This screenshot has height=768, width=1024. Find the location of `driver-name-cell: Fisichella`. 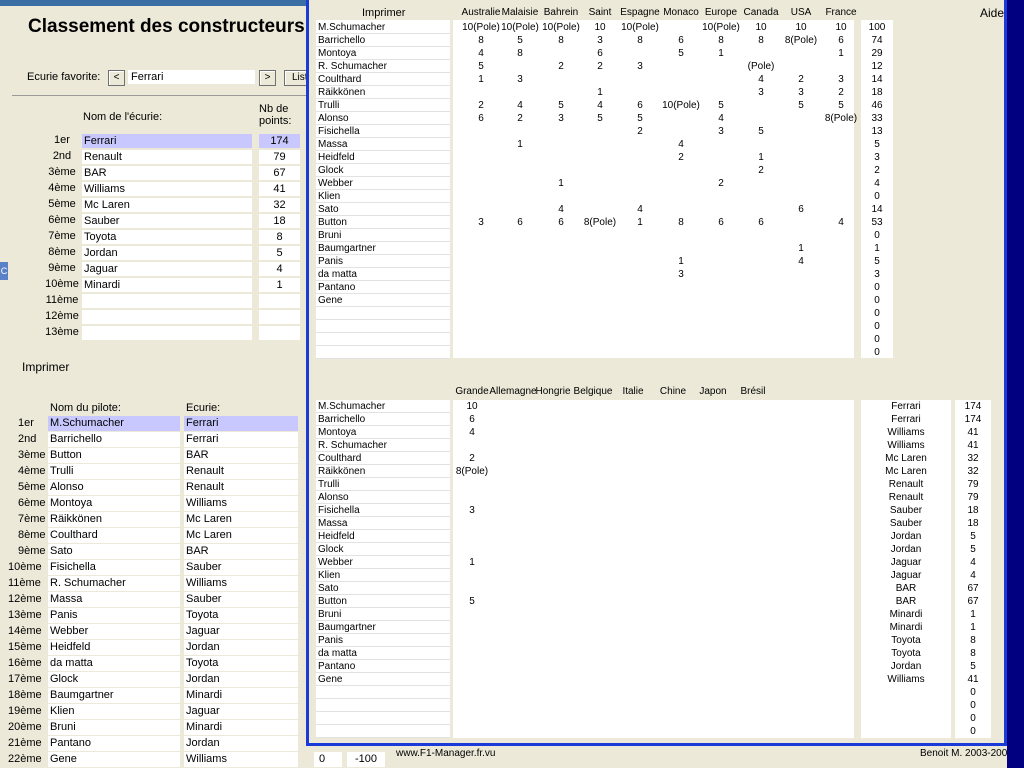

driver-name-cell: Fisichella is located at coordinates (114, 567).